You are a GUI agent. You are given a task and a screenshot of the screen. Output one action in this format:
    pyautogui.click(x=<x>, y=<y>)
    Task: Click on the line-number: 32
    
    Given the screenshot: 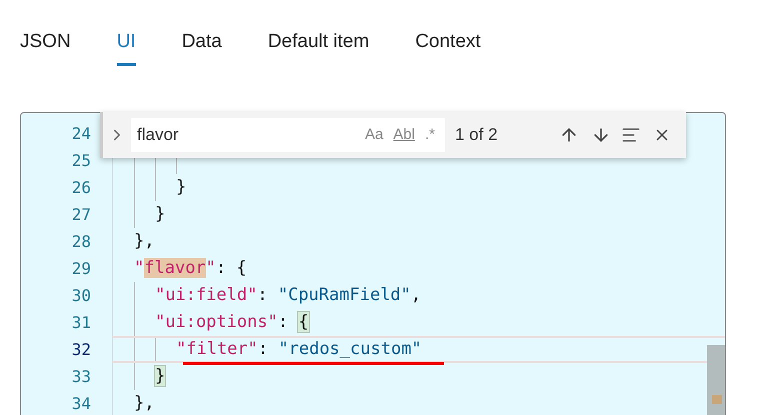 What is the action you would take?
    pyautogui.click(x=80, y=349)
    